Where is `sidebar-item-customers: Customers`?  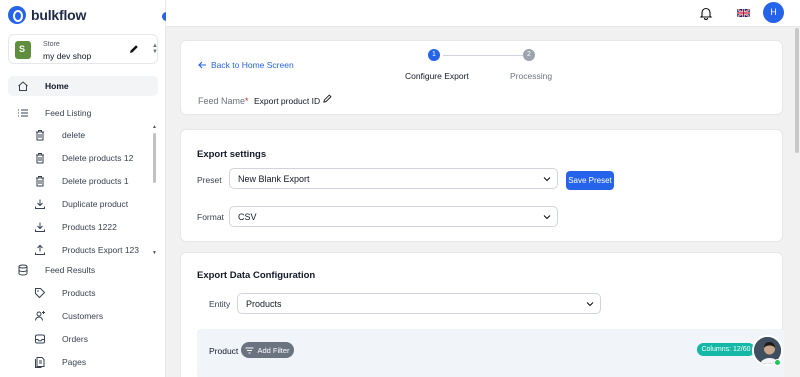 sidebar-item-customers: Customers is located at coordinates (83, 316).